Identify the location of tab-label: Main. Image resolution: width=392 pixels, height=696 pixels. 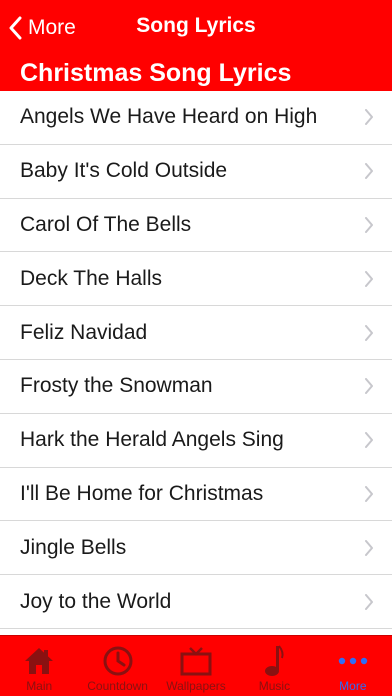
(39, 686).